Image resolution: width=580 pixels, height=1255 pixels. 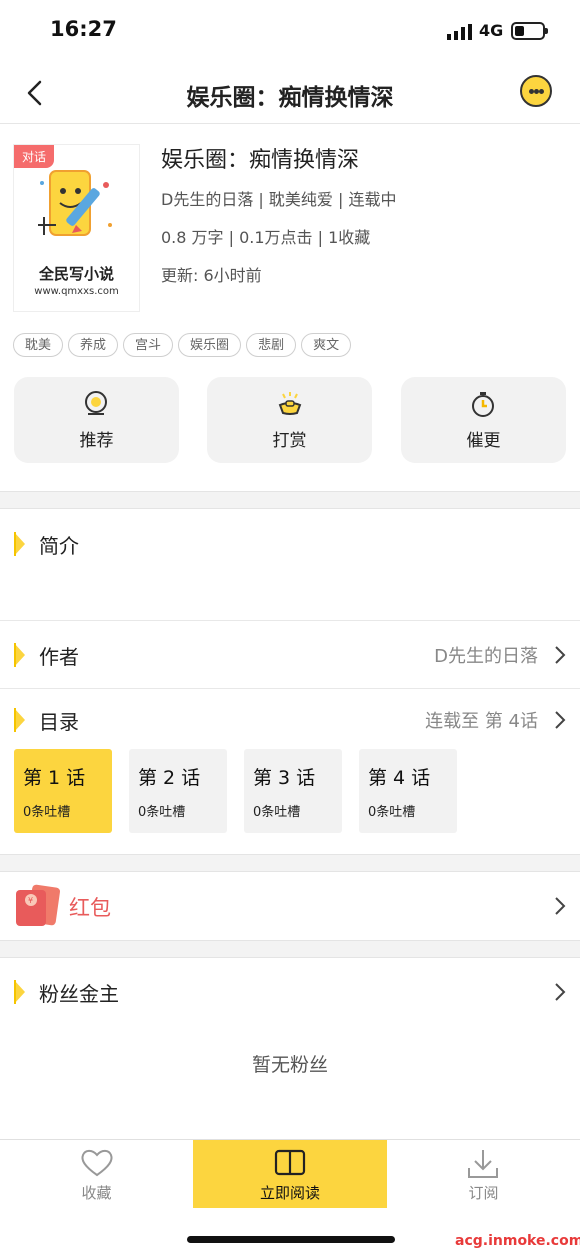 What do you see at coordinates (96, 403) in the screenshot?
I see `recommend-medal-icon` at bounding box center [96, 403].